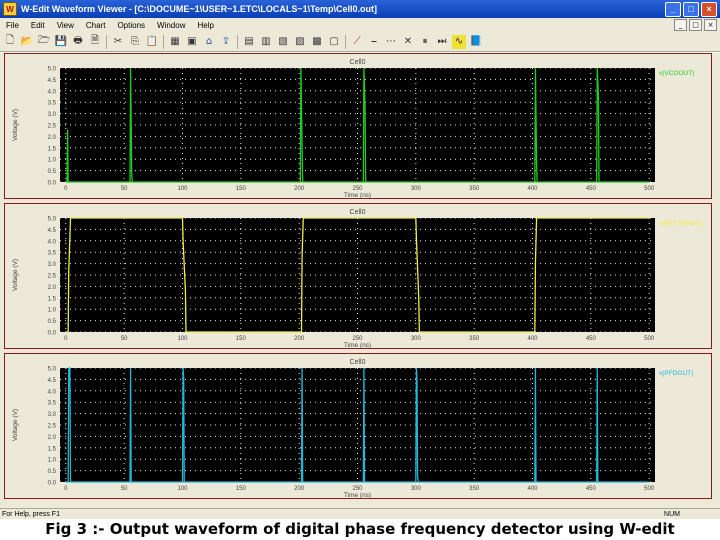 This screenshot has width=720, height=540. Describe the element at coordinates (12, 25) in the screenshot. I see `menu-file: File` at that location.